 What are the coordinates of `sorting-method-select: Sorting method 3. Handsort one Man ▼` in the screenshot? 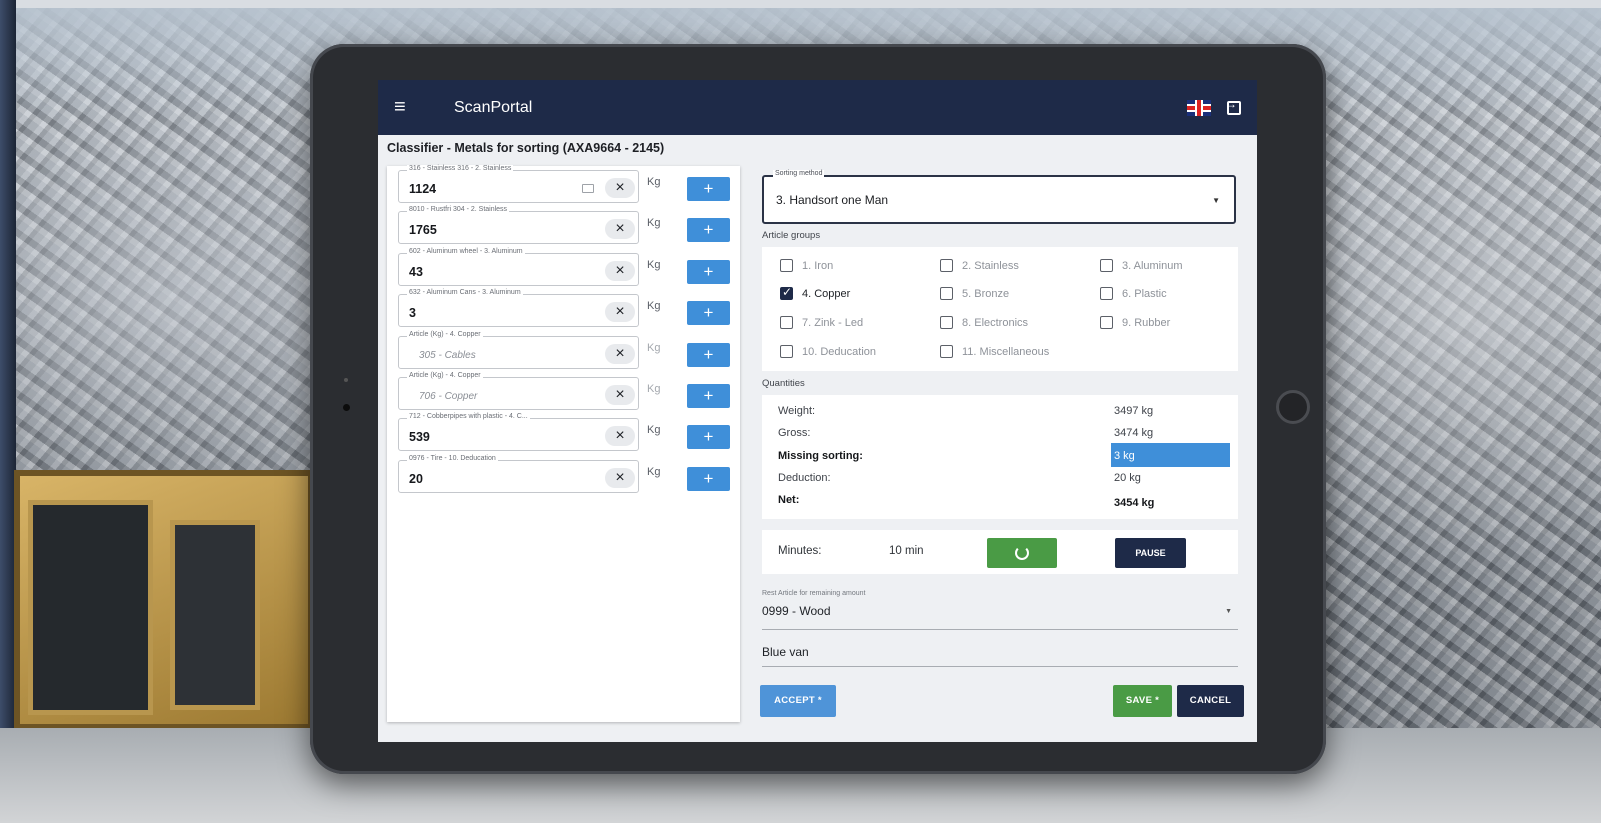 It's located at (999, 197).